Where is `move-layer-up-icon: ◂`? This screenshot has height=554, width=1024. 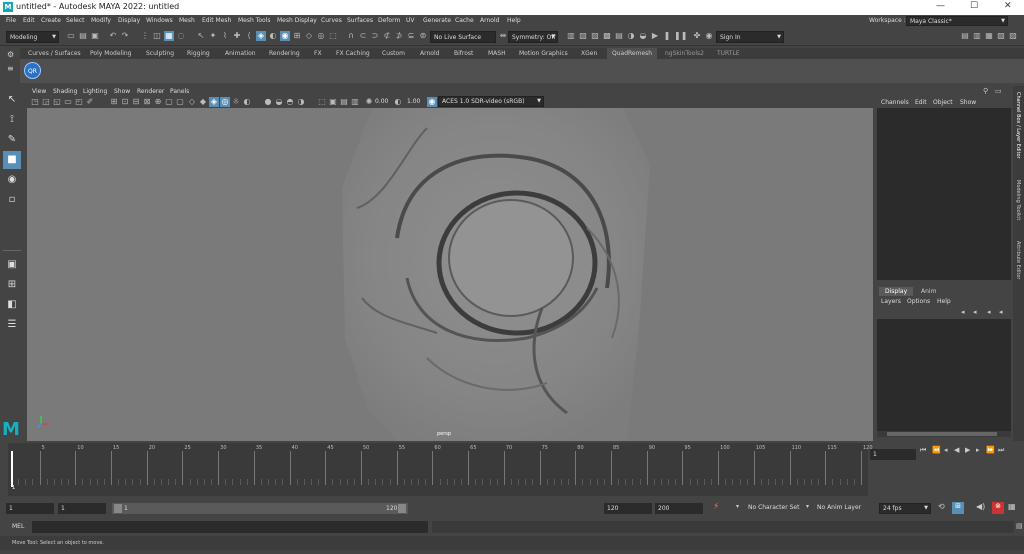
move-layer-up-icon: ◂ is located at coordinates (989, 312).